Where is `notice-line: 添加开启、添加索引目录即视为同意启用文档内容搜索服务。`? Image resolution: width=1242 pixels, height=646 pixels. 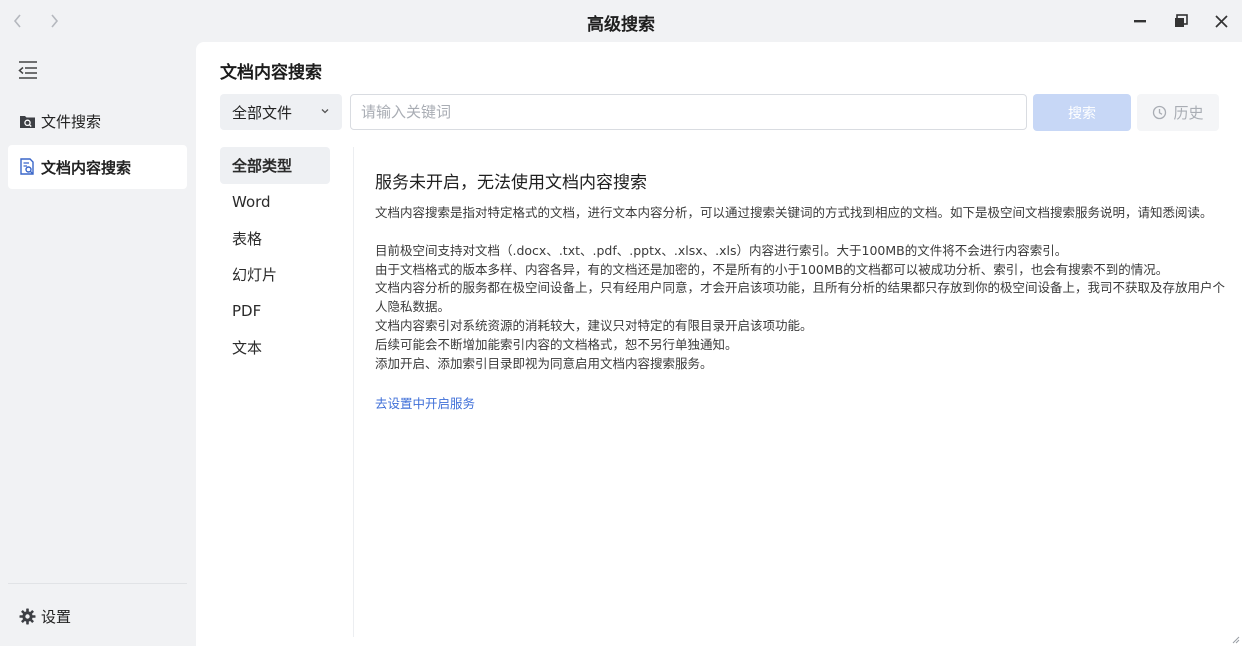
notice-line: 添加开启、添加索引目录即视为同意启用文档内容搜索服务。 is located at coordinates (544, 363).